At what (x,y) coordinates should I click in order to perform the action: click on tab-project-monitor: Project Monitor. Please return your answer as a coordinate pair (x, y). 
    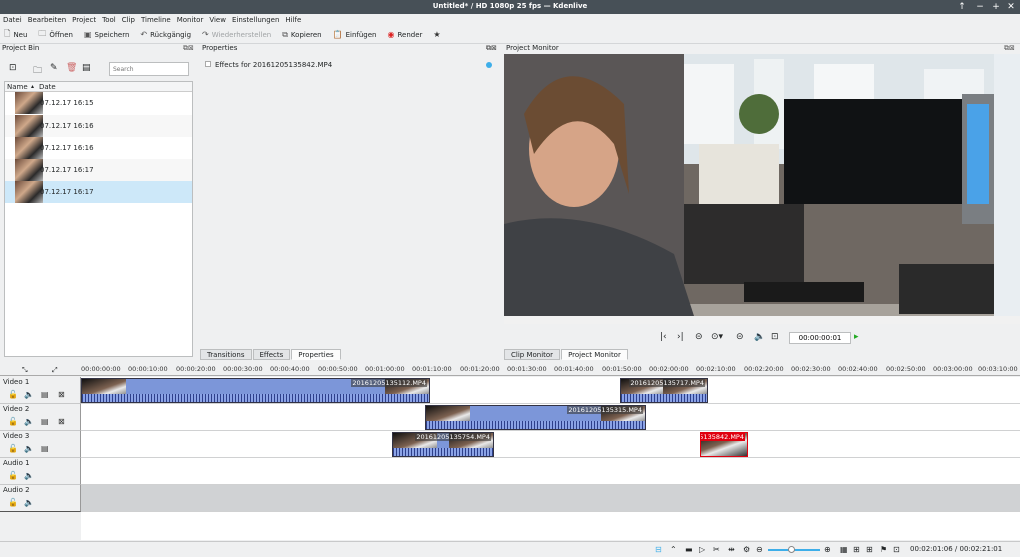
    Looking at the image, I should click on (594, 354).